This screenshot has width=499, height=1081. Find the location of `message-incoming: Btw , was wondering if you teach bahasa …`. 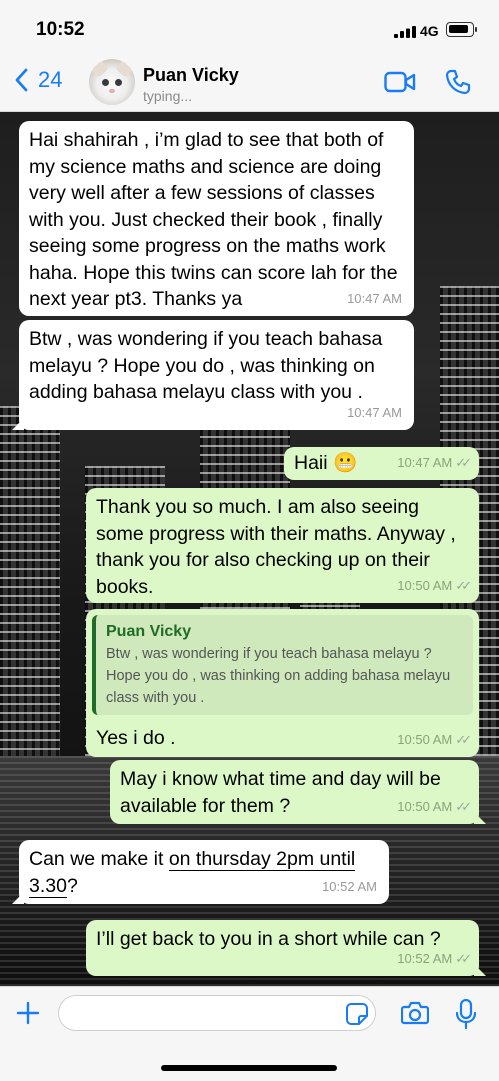

message-incoming: Btw , was wondering if you teach bahasa … is located at coordinates (213, 375).